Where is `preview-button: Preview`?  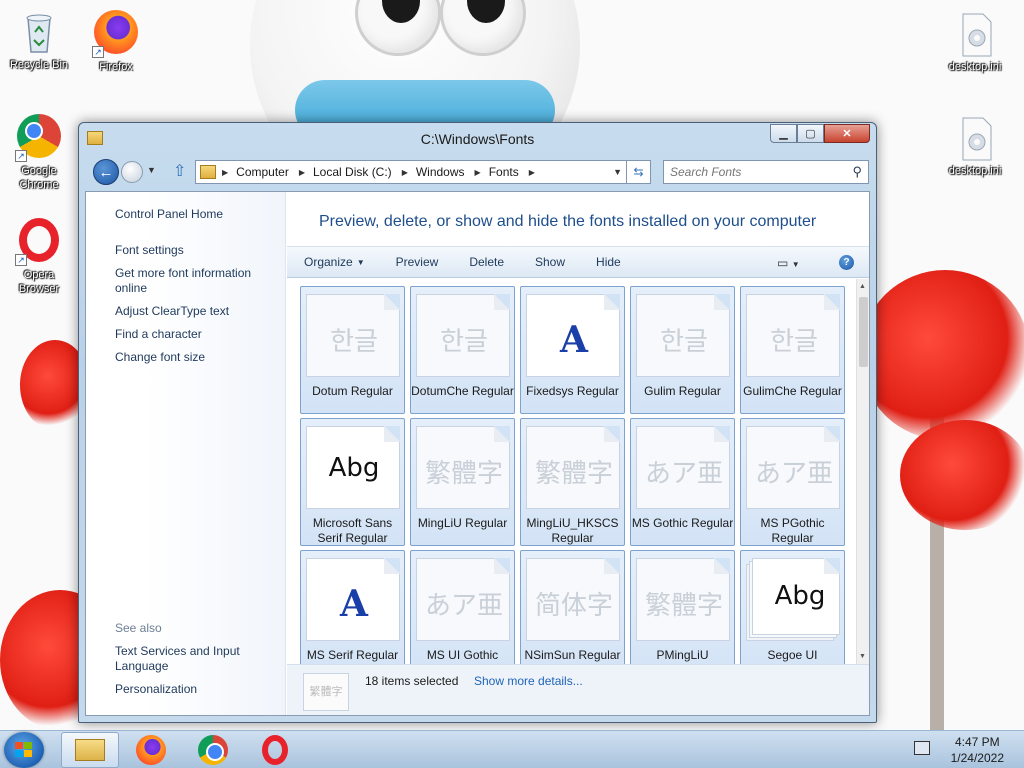
preview-button: Preview is located at coordinates (417, 262).